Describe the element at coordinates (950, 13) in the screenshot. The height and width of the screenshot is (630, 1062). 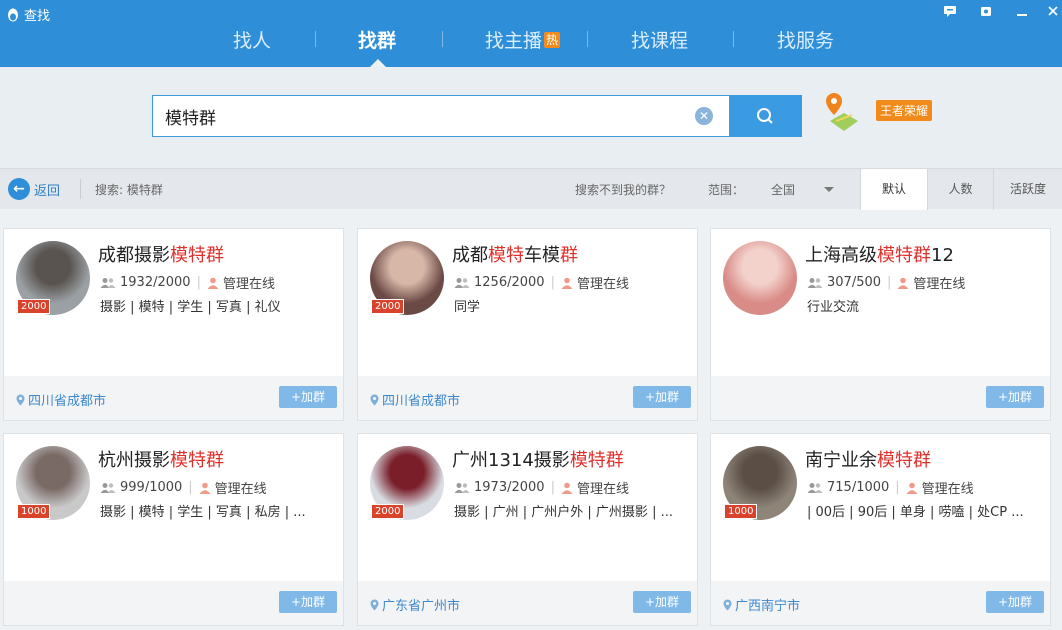
I see `feedback-icon` at that location.